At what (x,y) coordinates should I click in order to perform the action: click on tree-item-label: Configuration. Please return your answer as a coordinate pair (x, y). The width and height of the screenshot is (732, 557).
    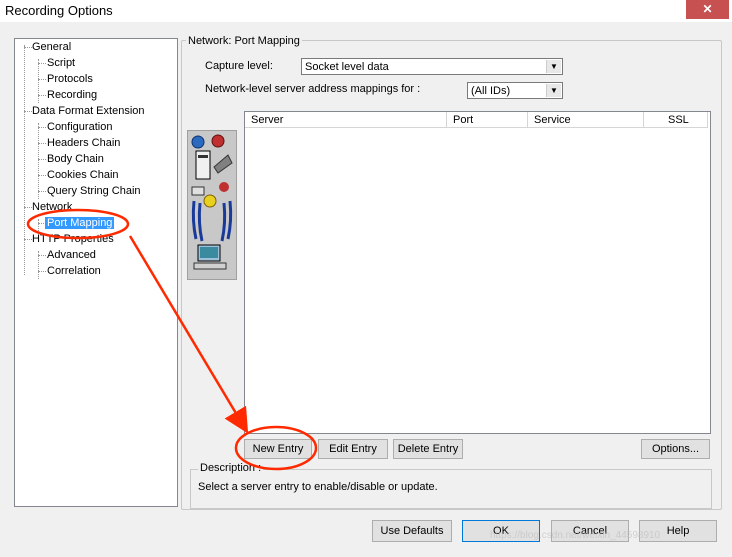
    Looking at the image, I should click on (80, 127).